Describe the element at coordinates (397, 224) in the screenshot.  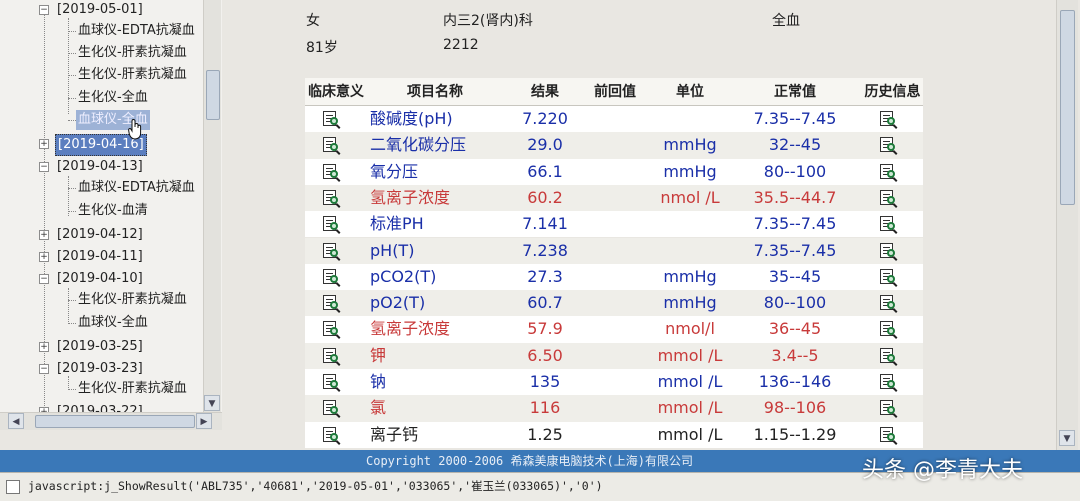
I see `item-name: 标准PH` at that location.